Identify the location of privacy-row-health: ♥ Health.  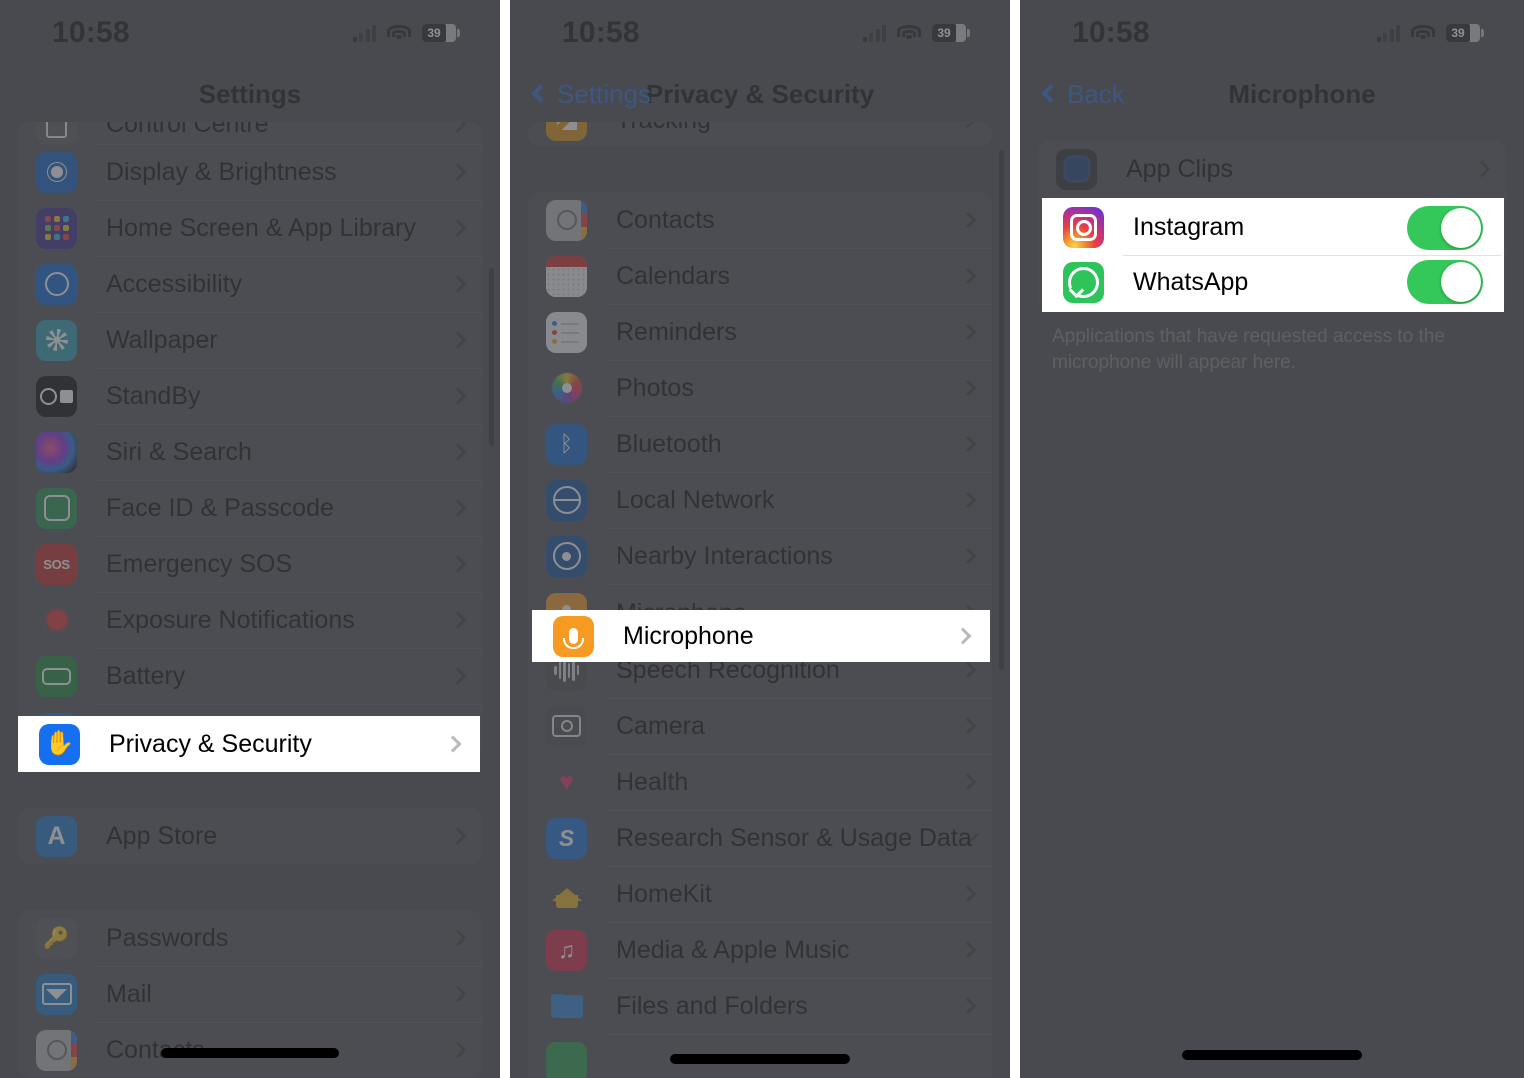
(760, 782).